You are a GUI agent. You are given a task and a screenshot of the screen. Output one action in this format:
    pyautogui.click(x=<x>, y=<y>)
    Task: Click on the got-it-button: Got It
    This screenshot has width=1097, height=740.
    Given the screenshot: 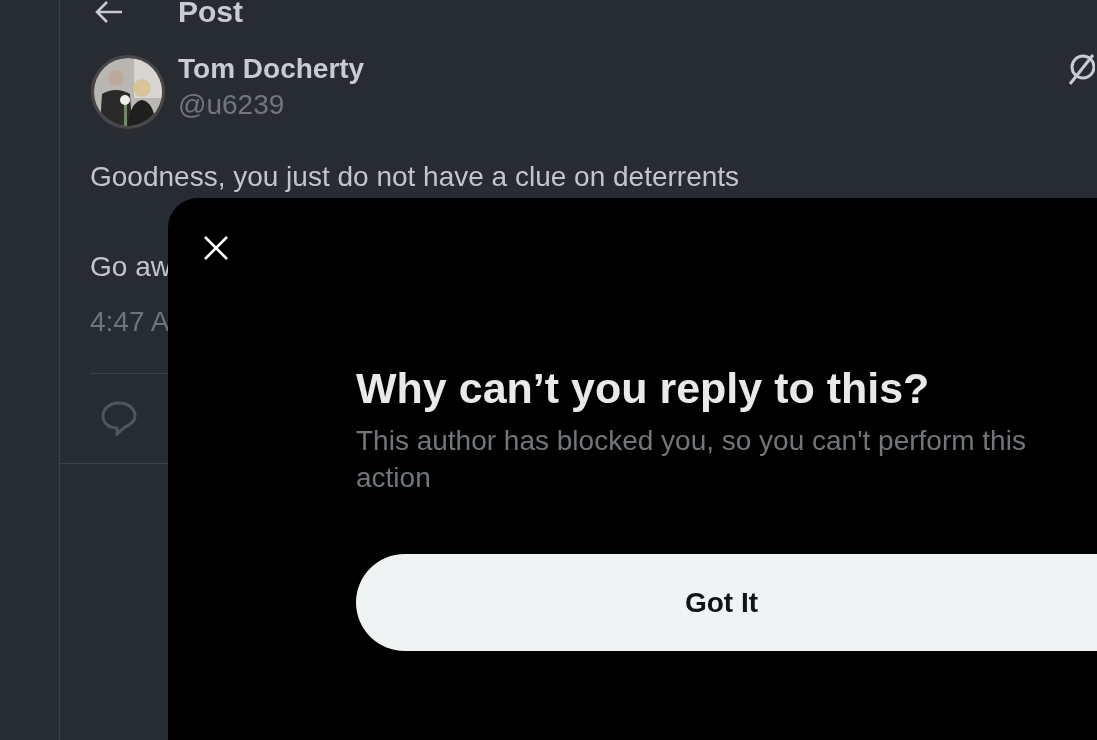 What is the action you would take?
    pyautogui.click(x=726, y=602)
    